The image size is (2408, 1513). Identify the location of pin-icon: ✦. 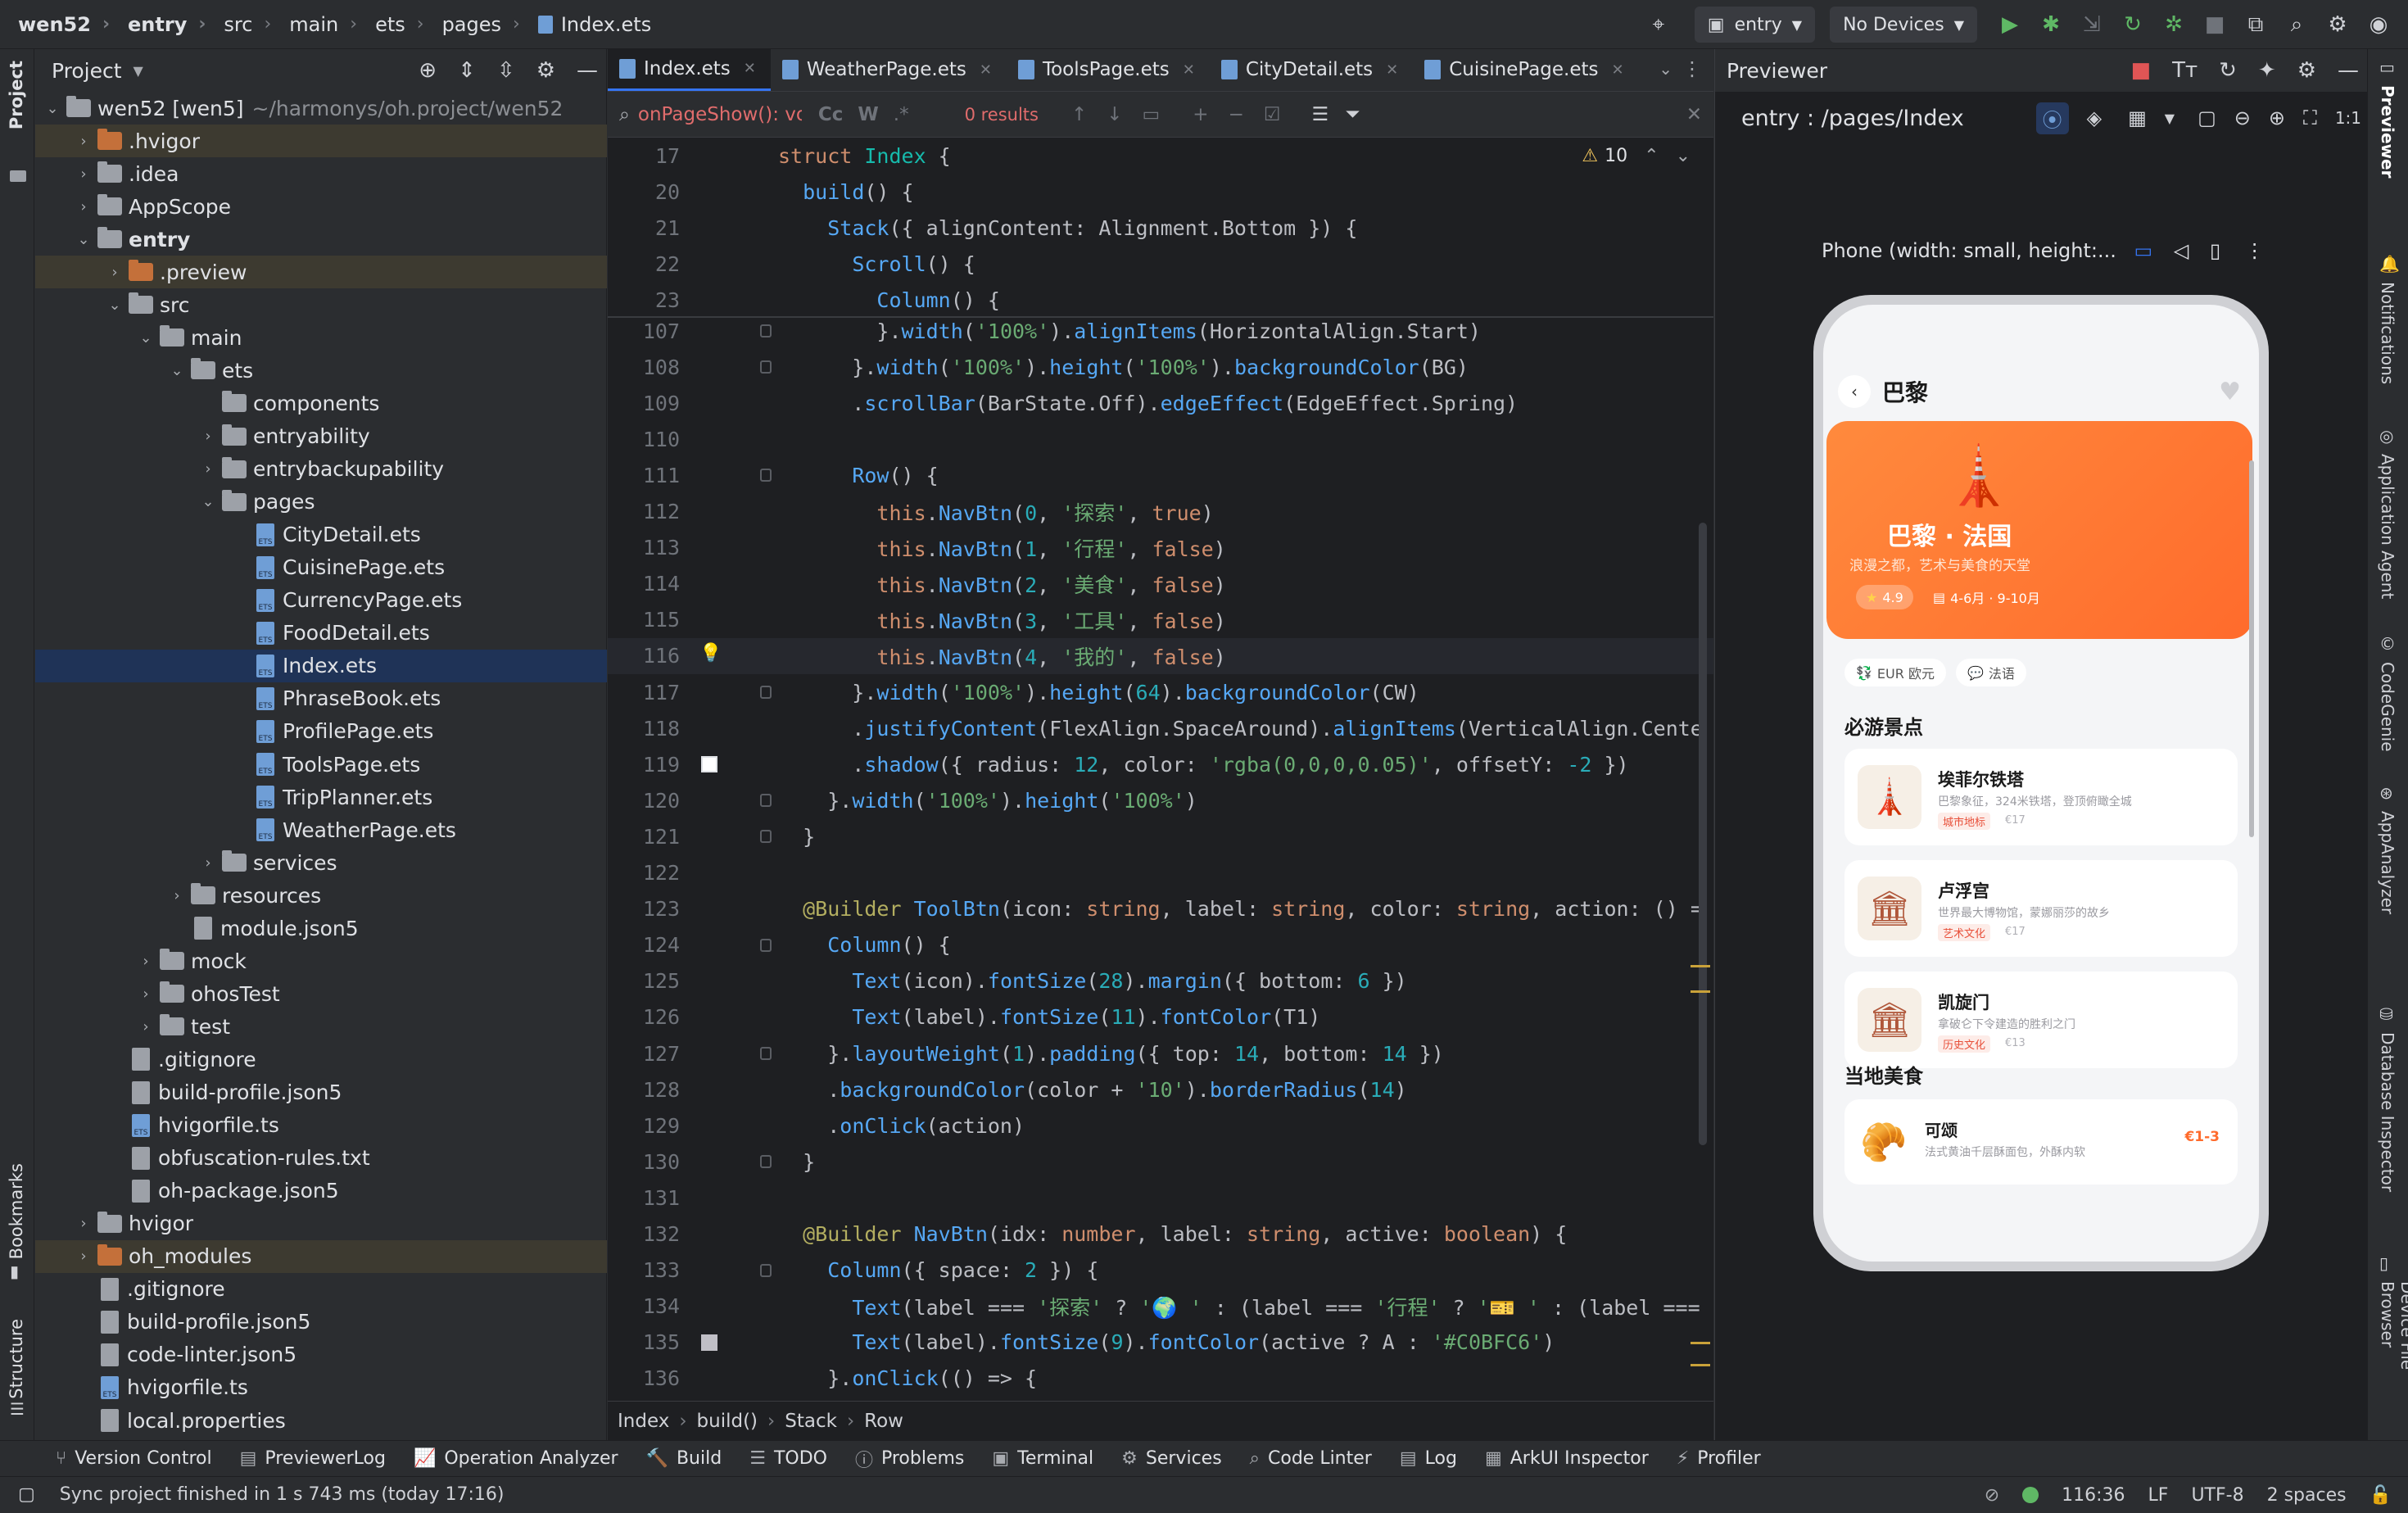
(2267, 70).